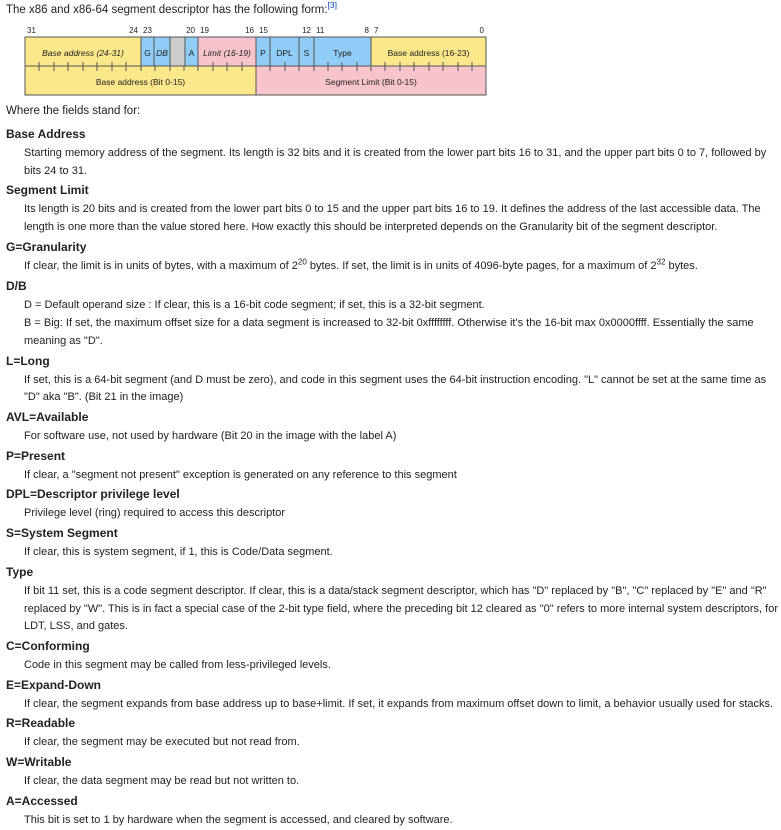 This screenshot has width=781, height=830. Describe the element at coordinates (306, 30) in the screenshot. I see `bit-label-12: 12` at that location.